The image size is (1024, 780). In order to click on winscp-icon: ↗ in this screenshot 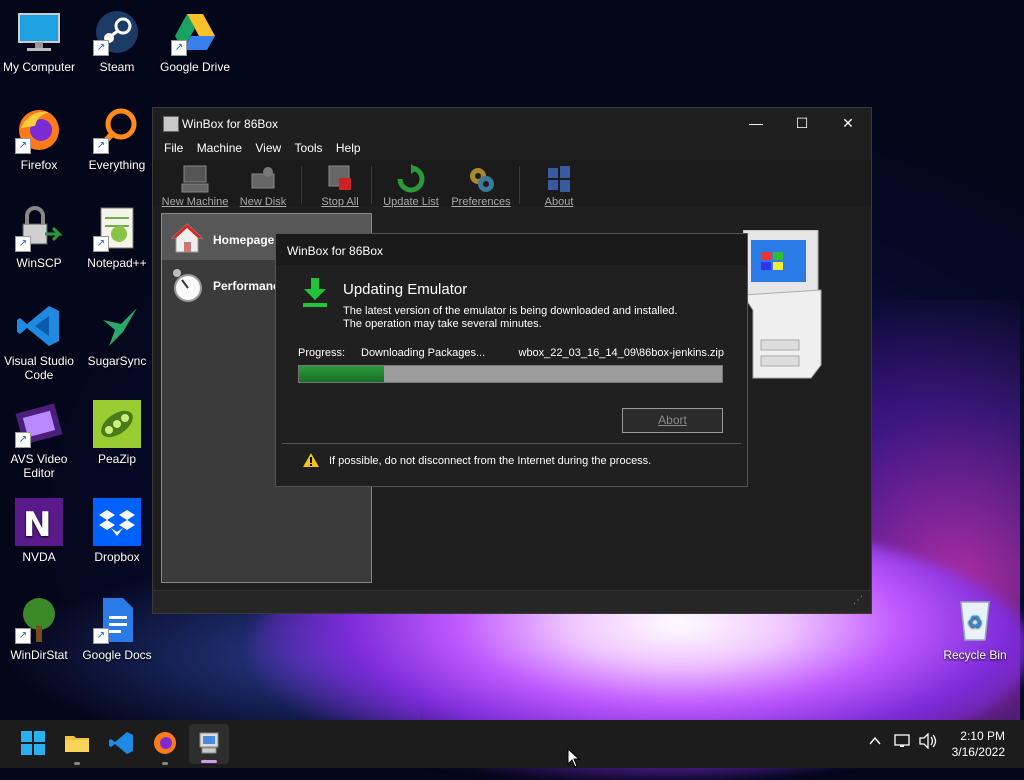, I will do `click(39, 228)`.